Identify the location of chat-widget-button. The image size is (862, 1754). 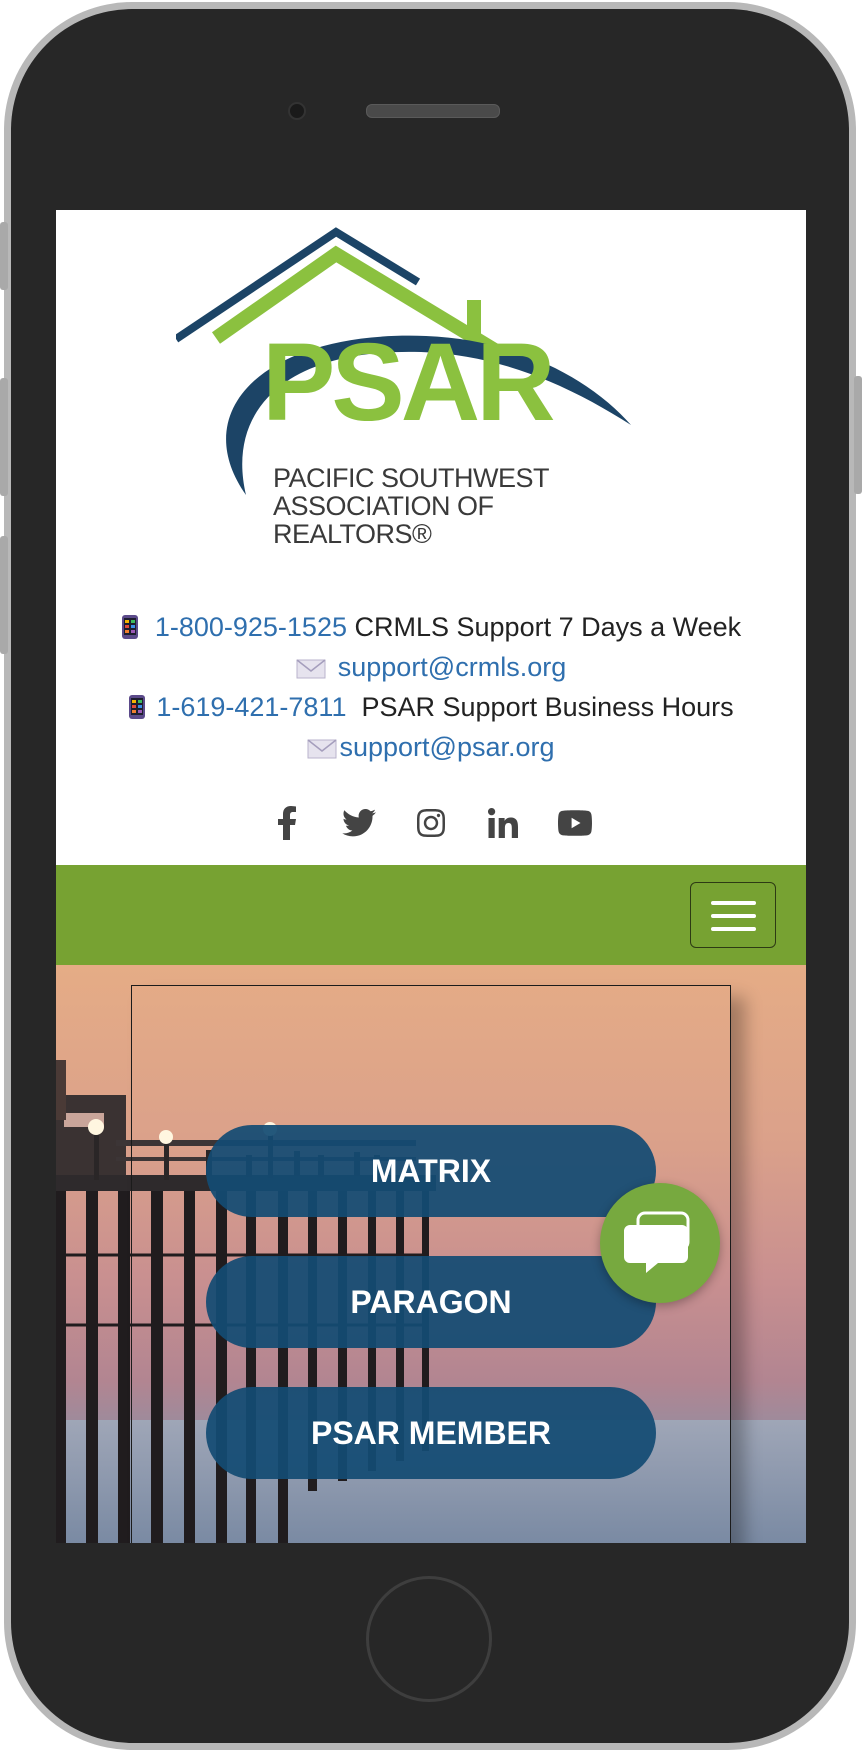
(660, 1243).